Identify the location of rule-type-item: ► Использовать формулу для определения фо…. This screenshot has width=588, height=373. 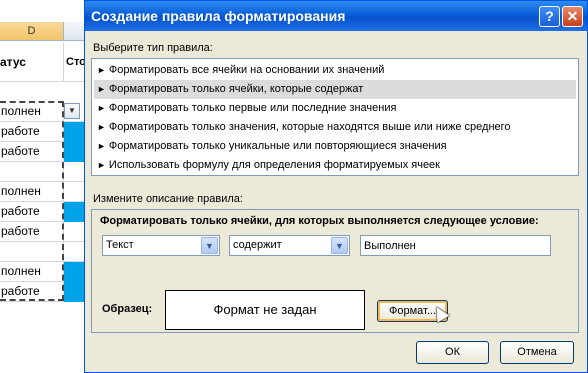
(335, 165).